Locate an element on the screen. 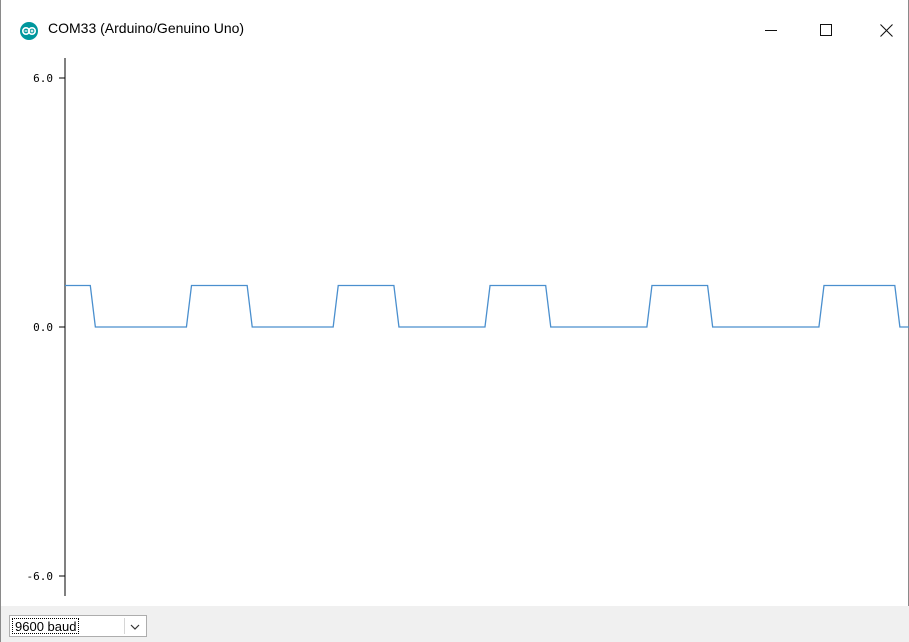 The image size is (909, 642). y-tick-label-middle: 0.0 is located at coordinates (43, 327).